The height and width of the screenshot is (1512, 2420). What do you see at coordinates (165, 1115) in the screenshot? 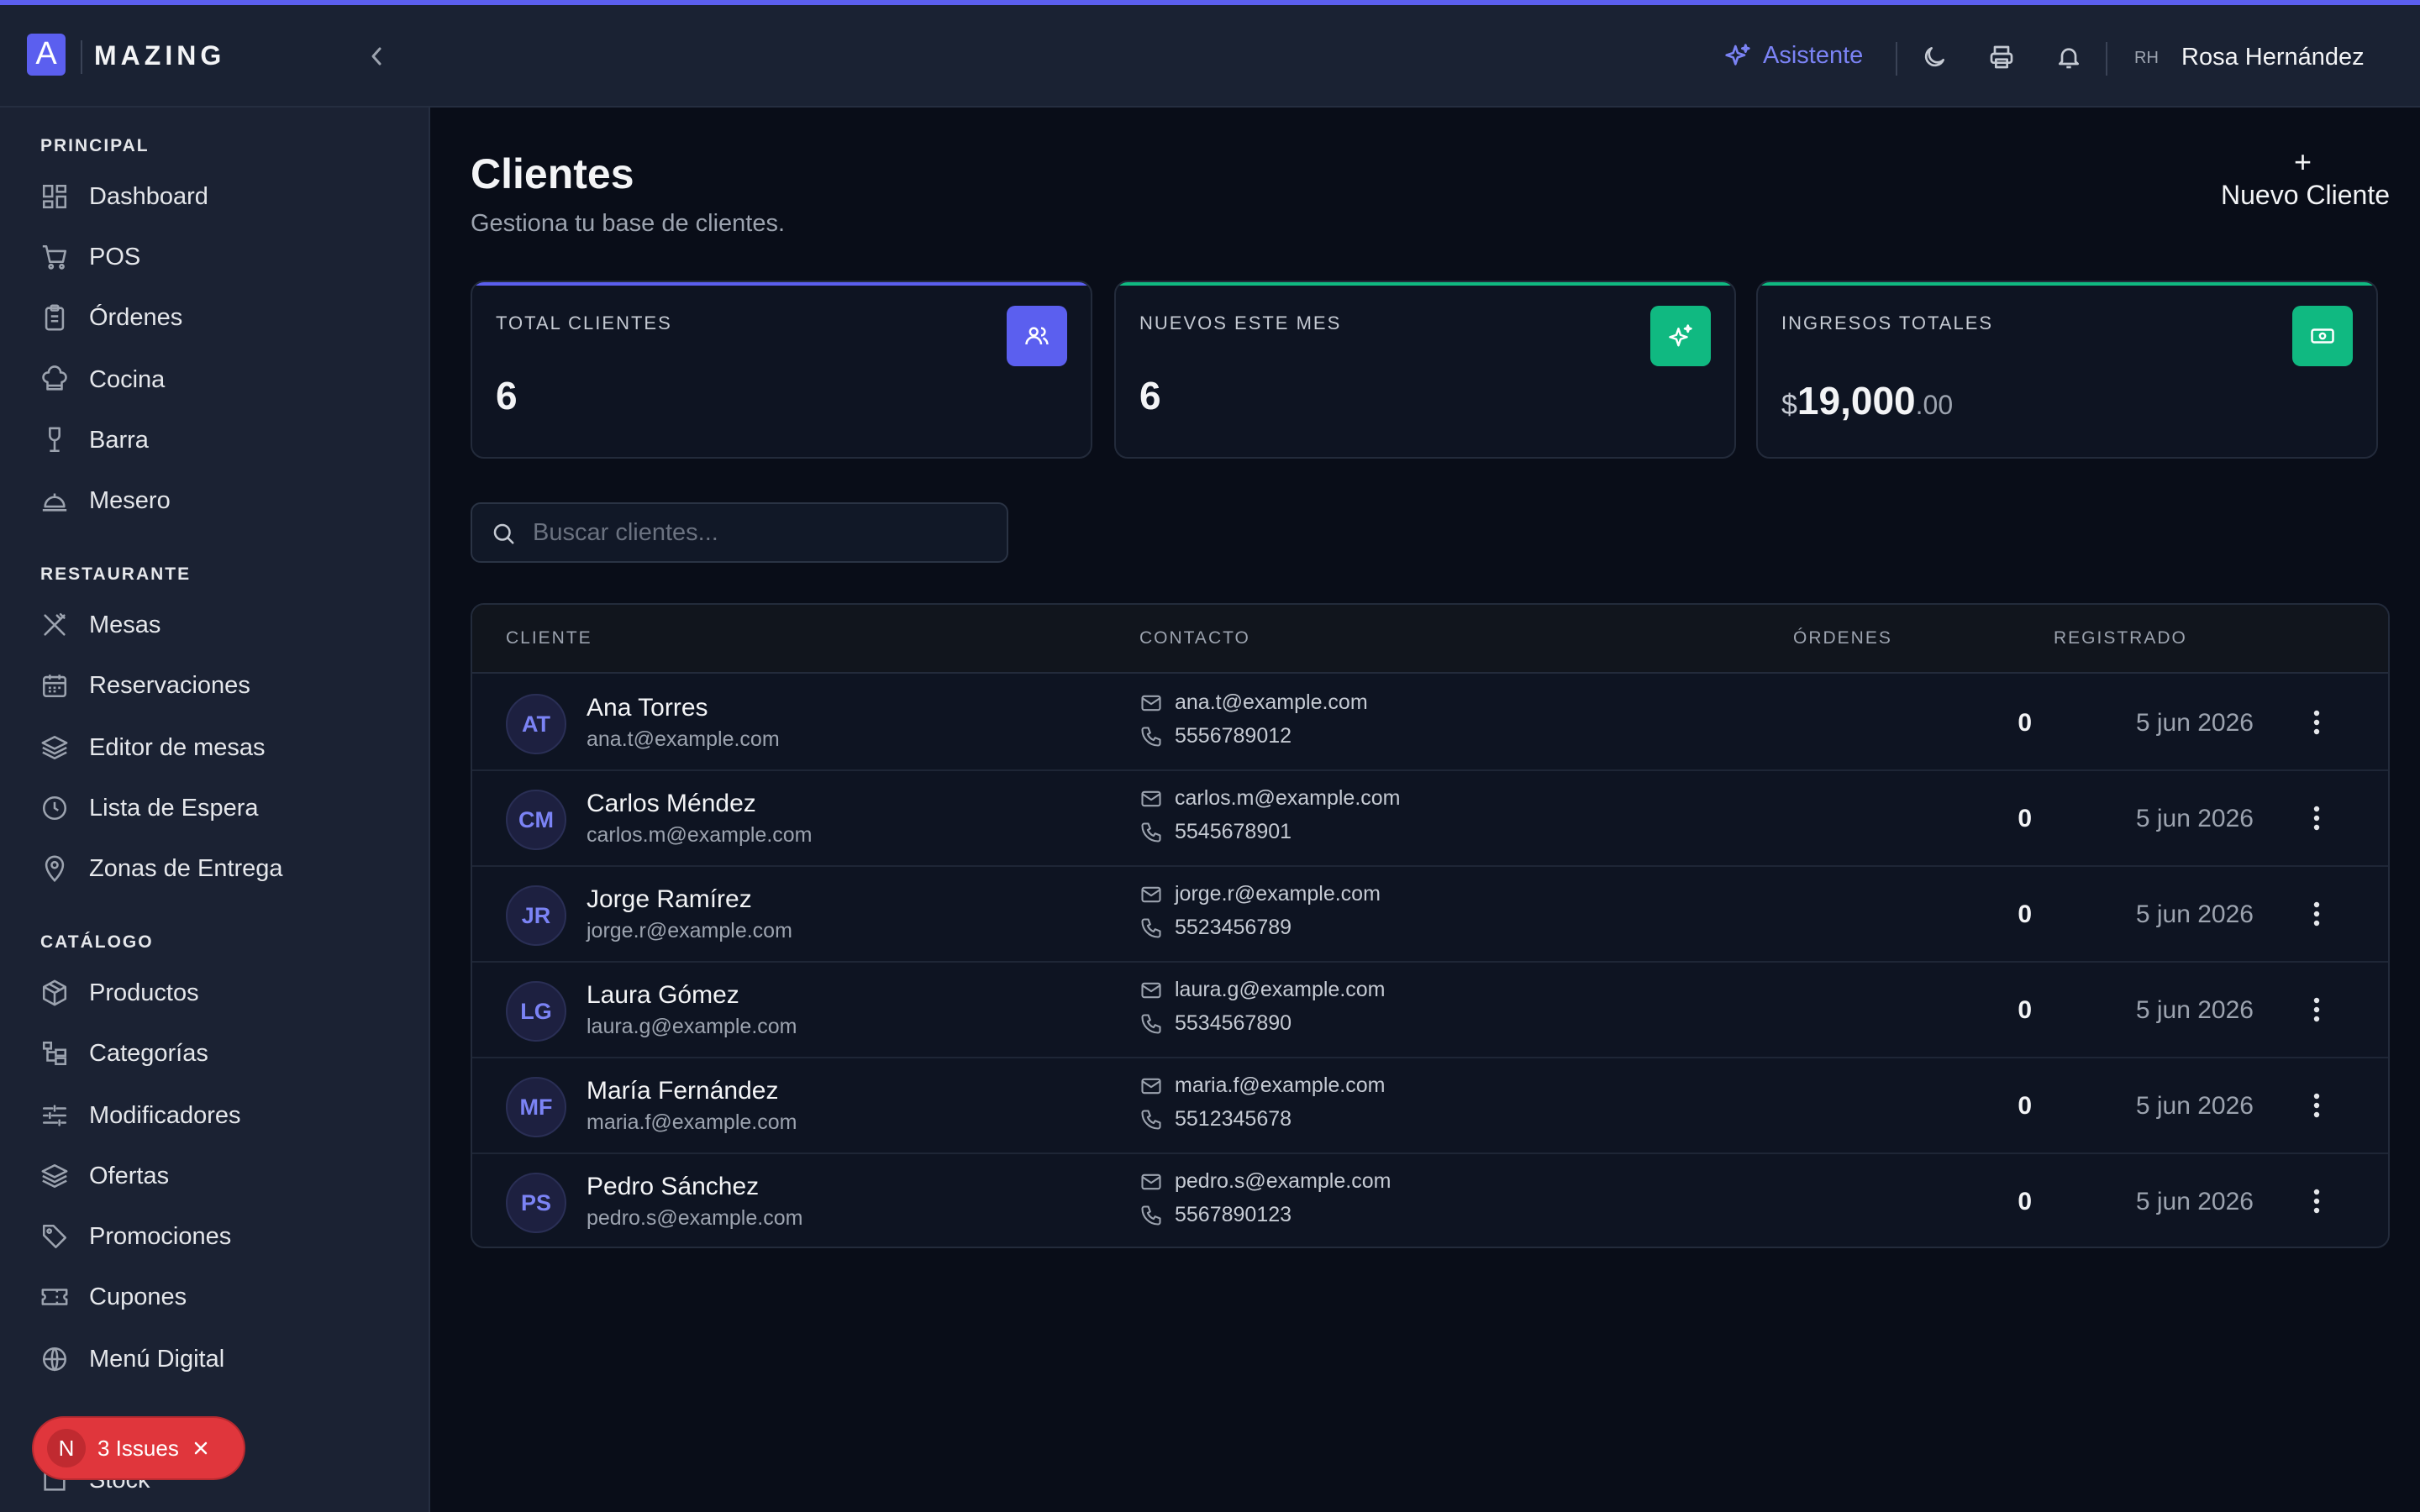
I see `sidebar-item-label: Modificadores` at bounding box center [165, 1115].